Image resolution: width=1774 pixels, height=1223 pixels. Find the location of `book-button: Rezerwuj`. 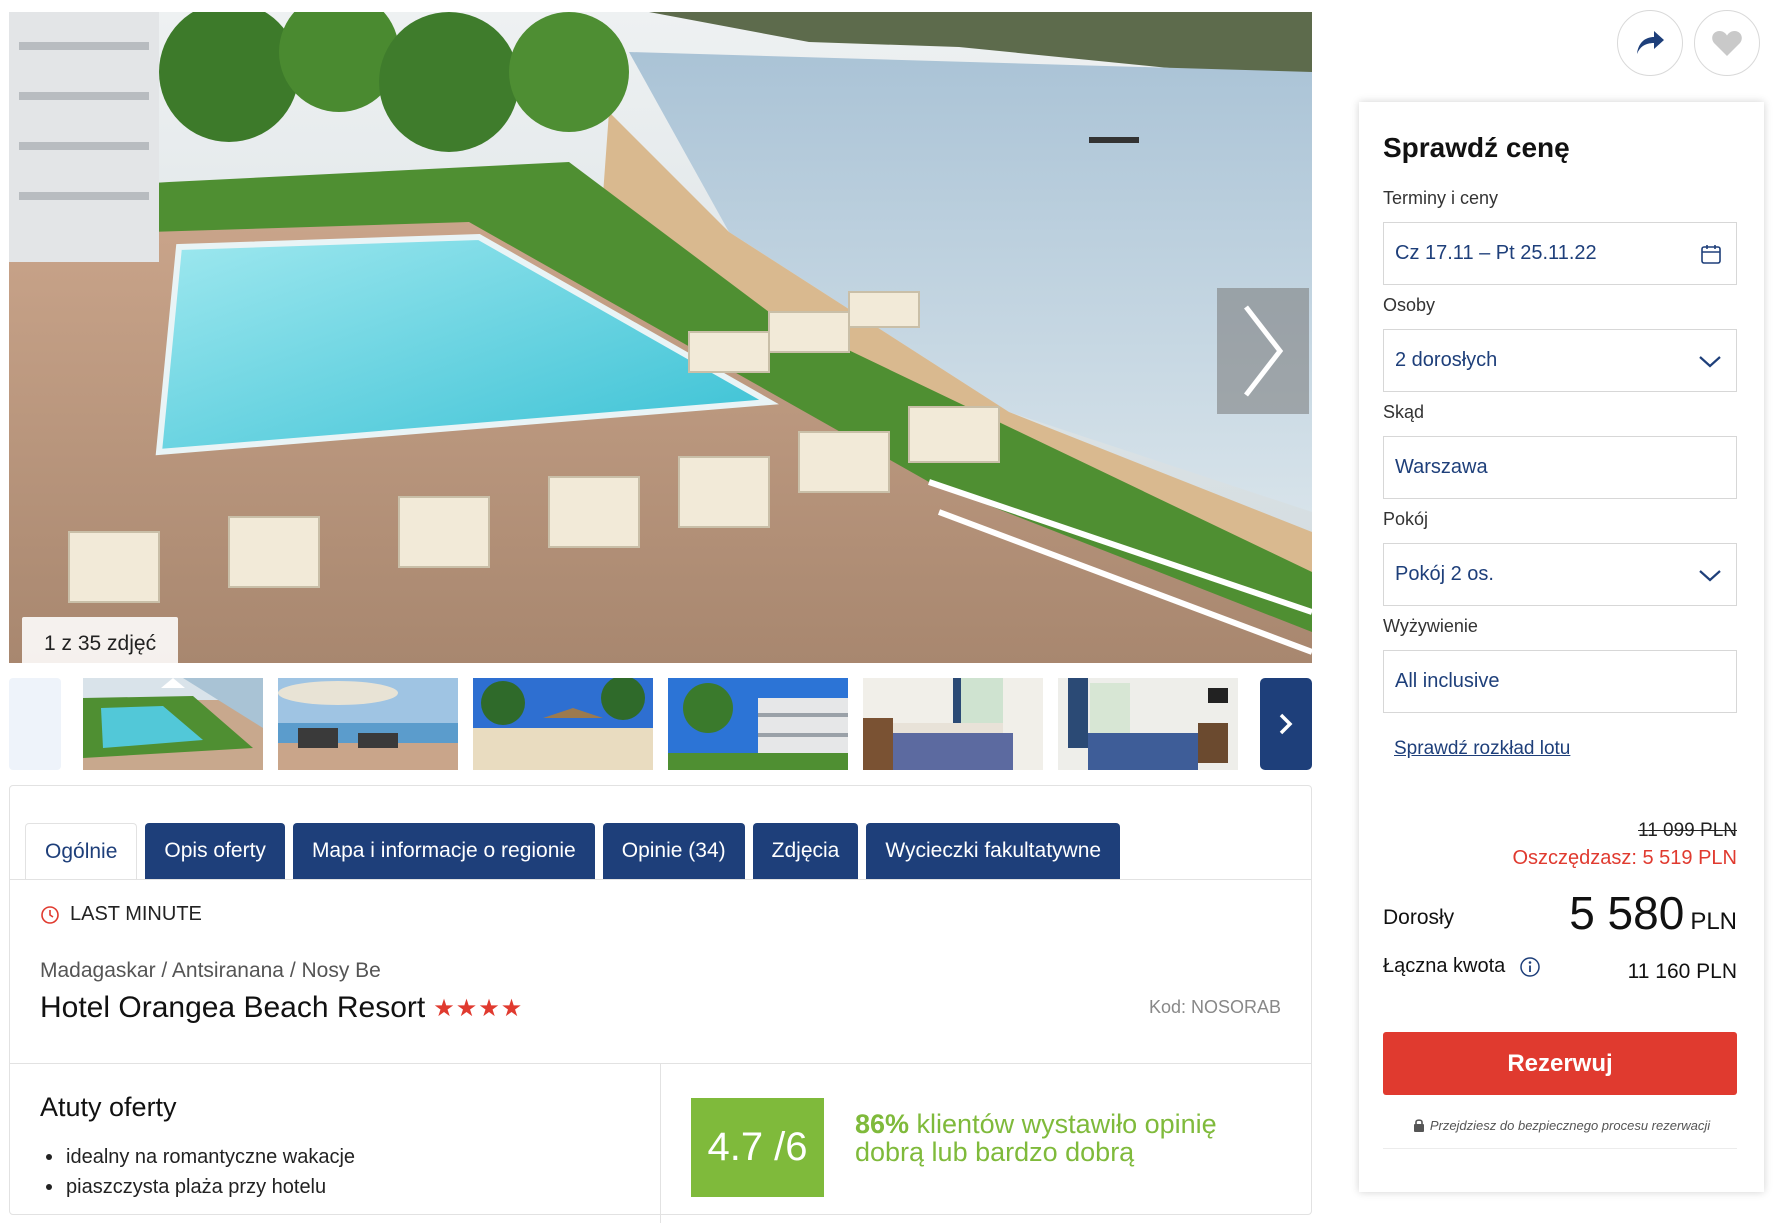

book-button: Rezerwuj is located at coordinates (1560, 1063).